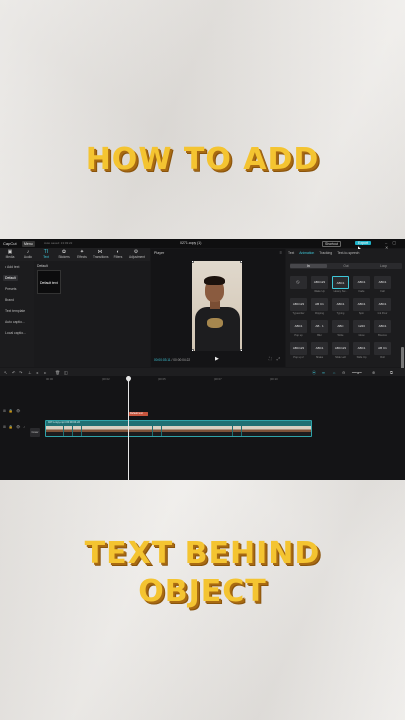  Describe the element at coordinates (66, 372) in the screenshot. I see `freeze-icon: ◫` at that location.